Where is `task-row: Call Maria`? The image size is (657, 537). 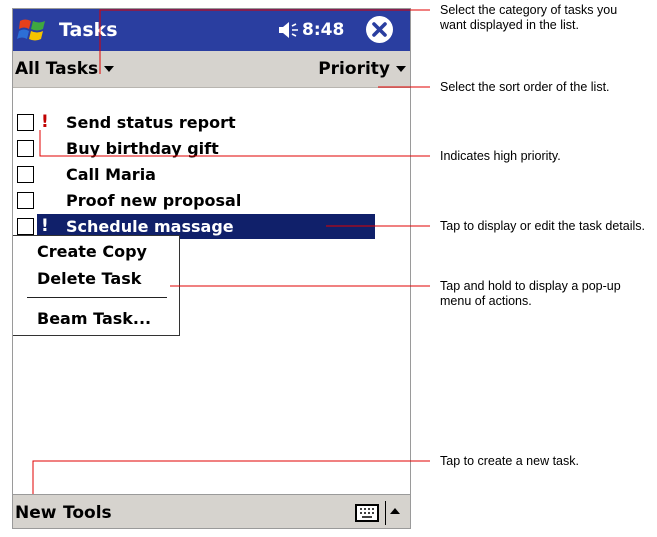
task-row: Call Maria is located at coordinates (211, 175).